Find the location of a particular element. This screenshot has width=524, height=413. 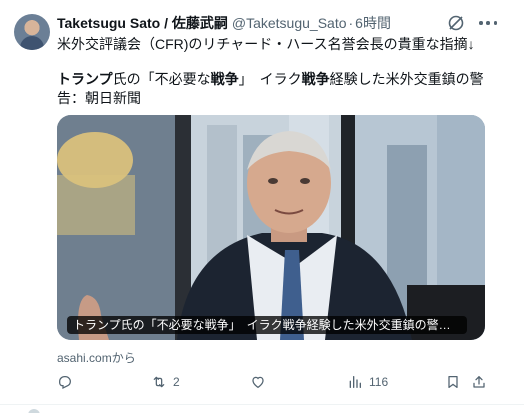

bookmark-icon is located at coordinates (453, 382).